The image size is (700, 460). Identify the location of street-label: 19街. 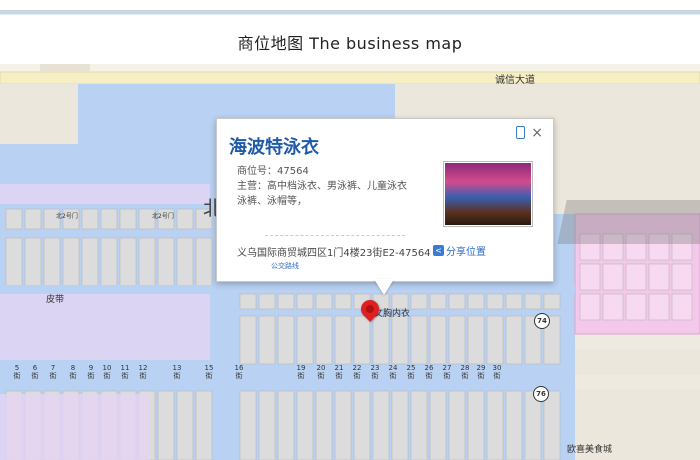
(301, 372).